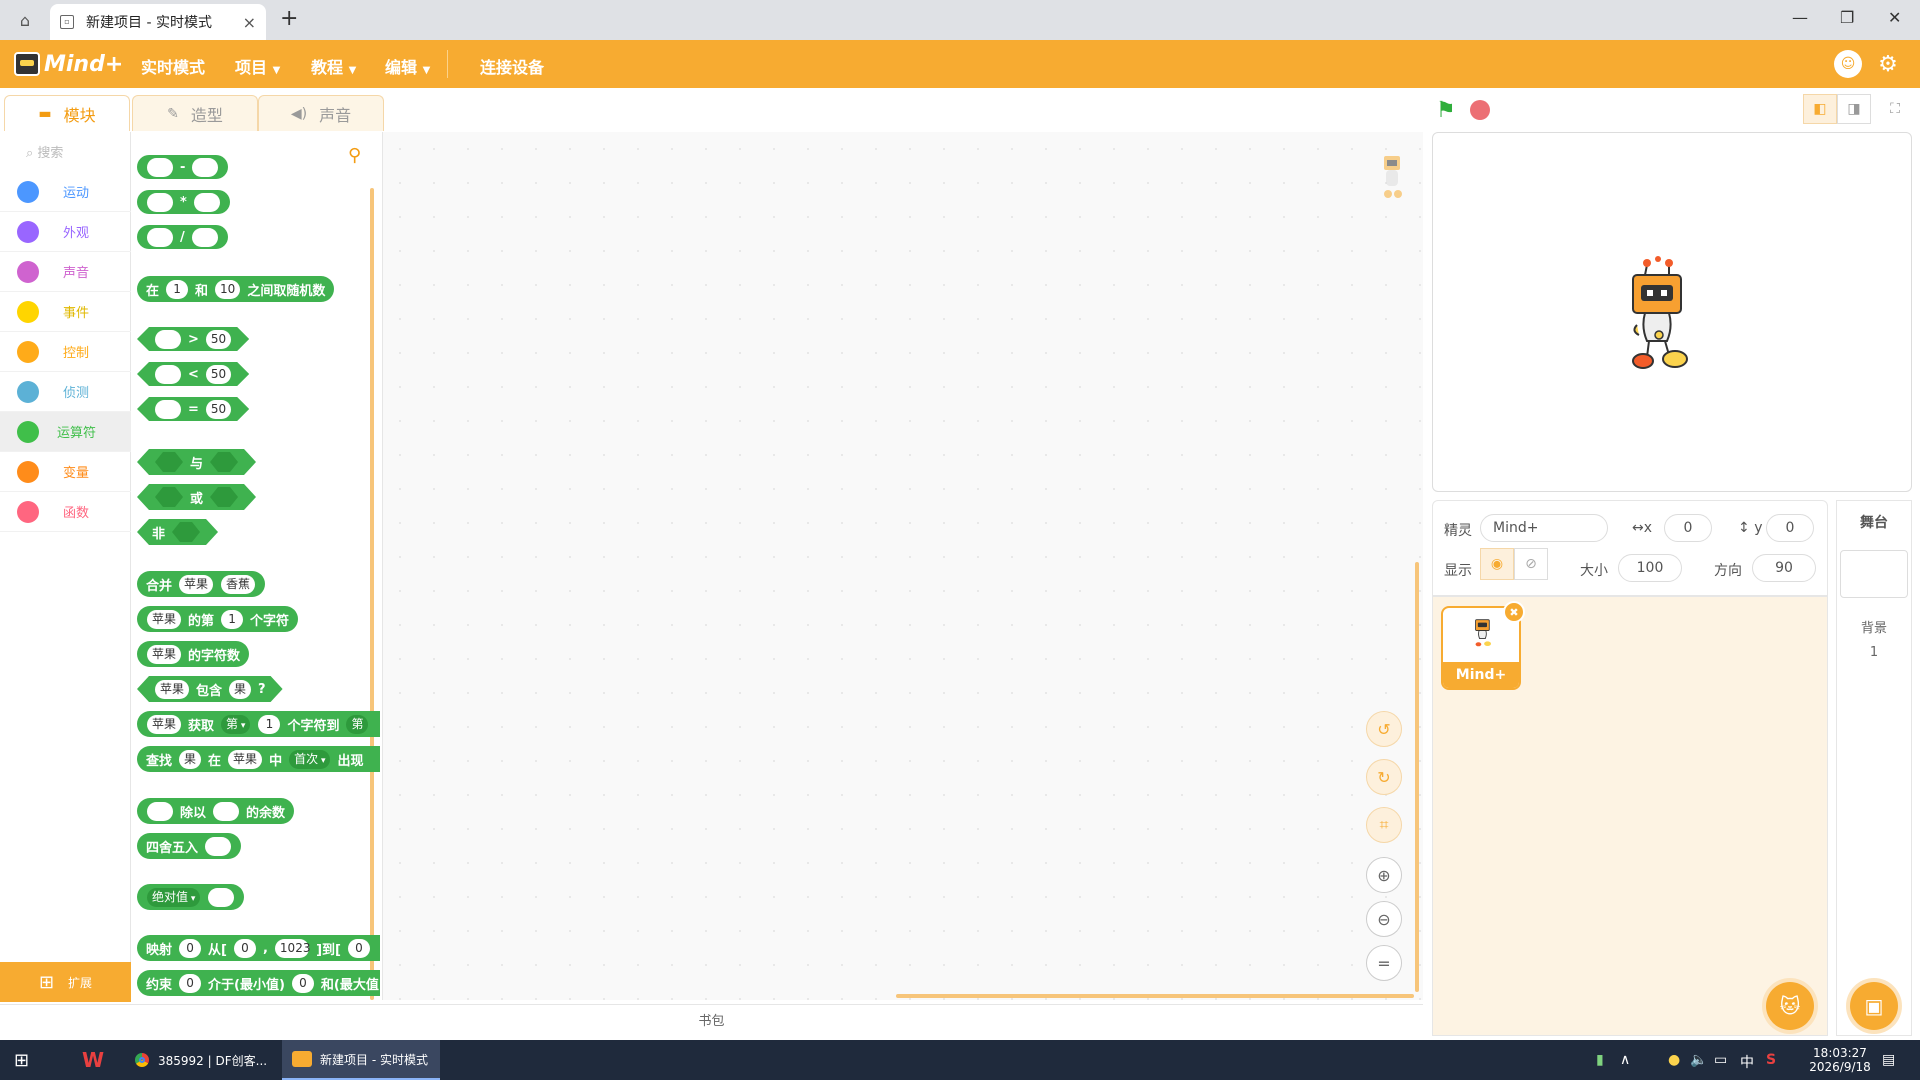  What do you see at coordinates (1854, 109) in the screenshot?
I see `large-stage-icon: ◨` at bounding box center [1854, 109].